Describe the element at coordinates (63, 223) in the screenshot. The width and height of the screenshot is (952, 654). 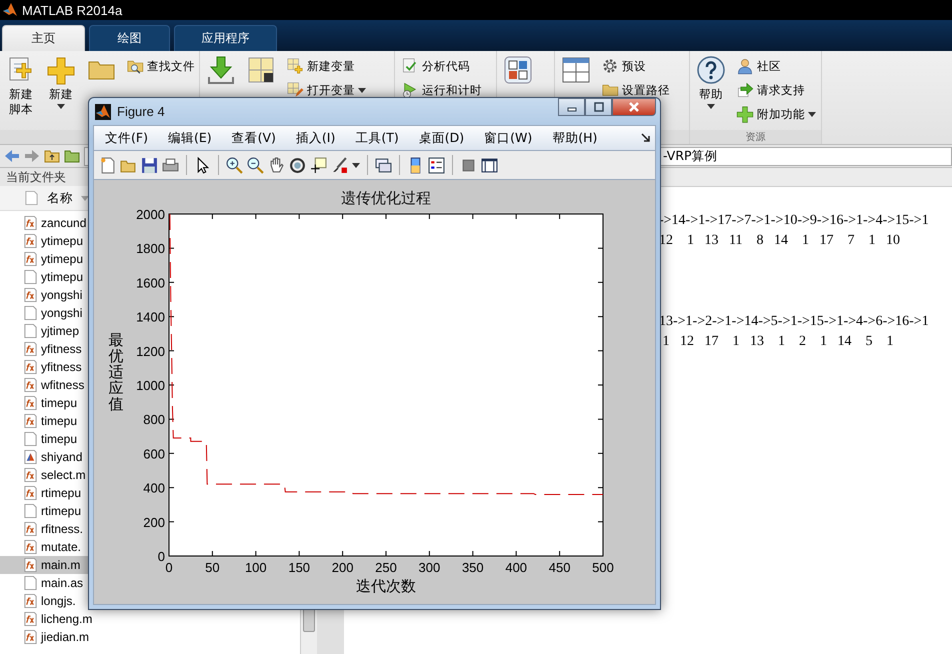
I see `file-name: zancund` at that location.